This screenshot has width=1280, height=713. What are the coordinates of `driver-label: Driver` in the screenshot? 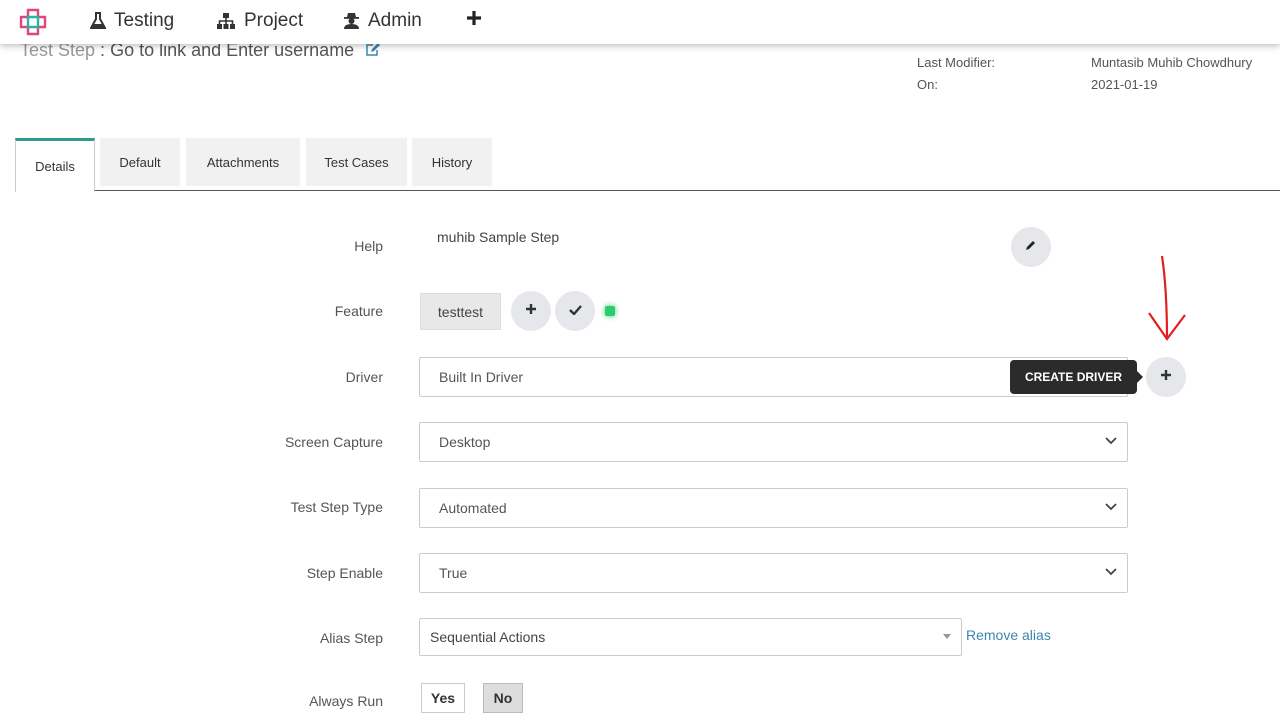 It's located at (364, 377).